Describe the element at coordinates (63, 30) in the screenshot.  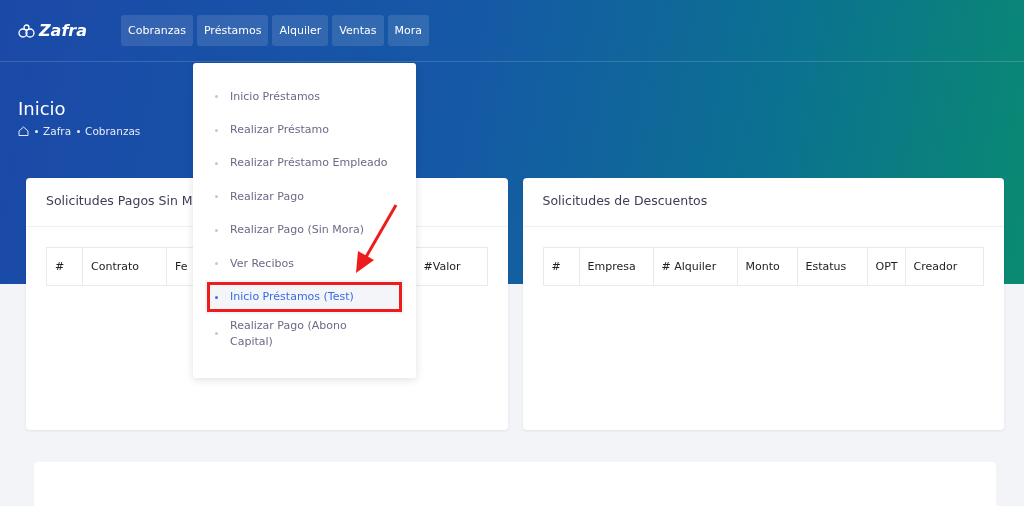
I see `brand-name: Zafra` at that location.